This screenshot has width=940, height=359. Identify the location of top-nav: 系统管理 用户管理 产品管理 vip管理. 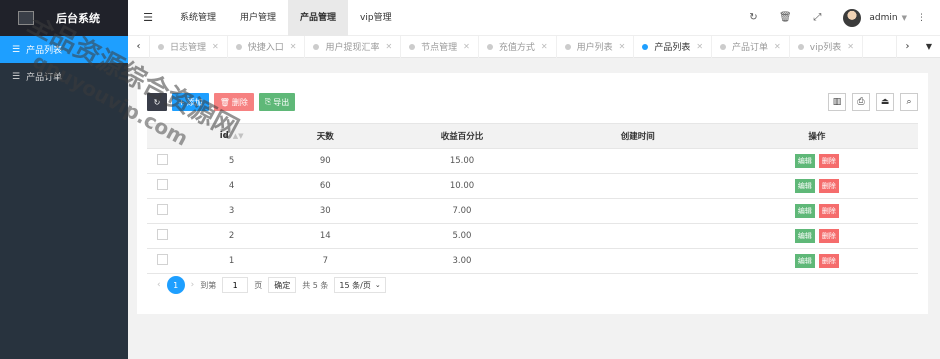
(286, 18).